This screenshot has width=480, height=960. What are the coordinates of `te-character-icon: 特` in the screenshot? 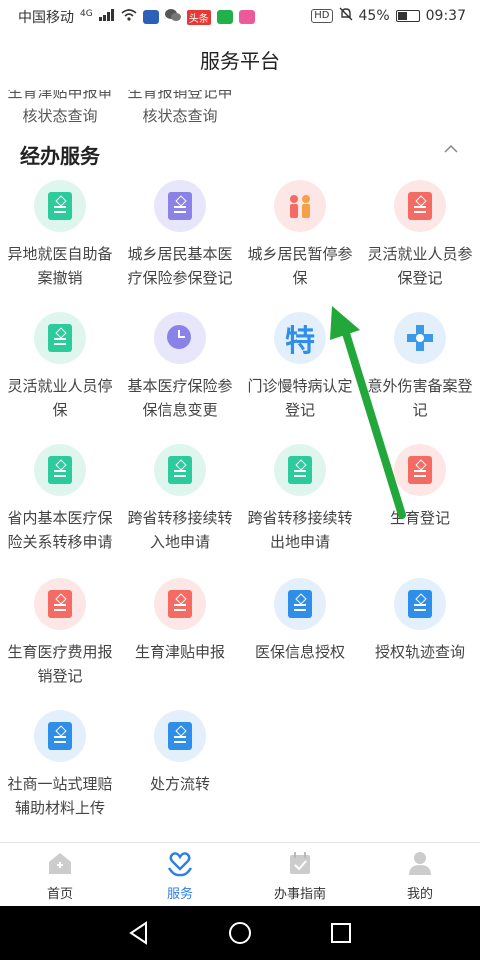 It's located at (300, 338).